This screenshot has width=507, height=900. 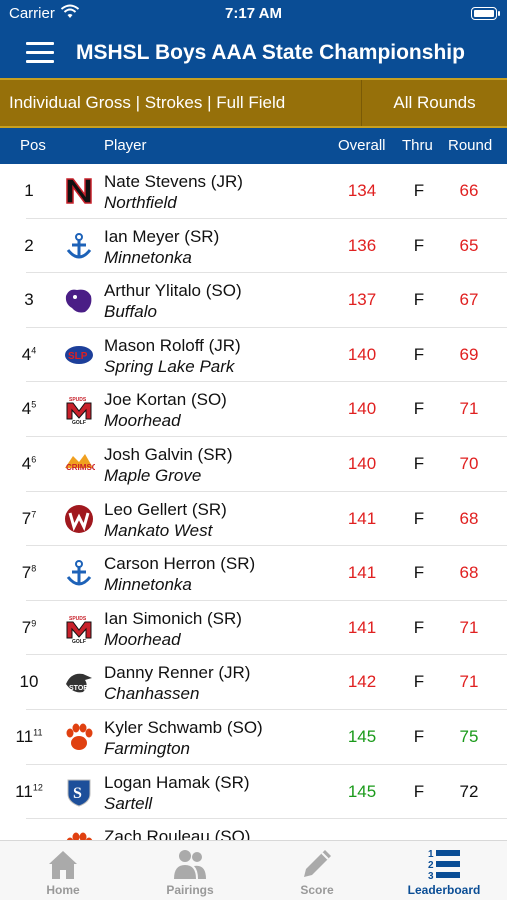 I want to click on position-number: 10, so click(x=29, y=682).